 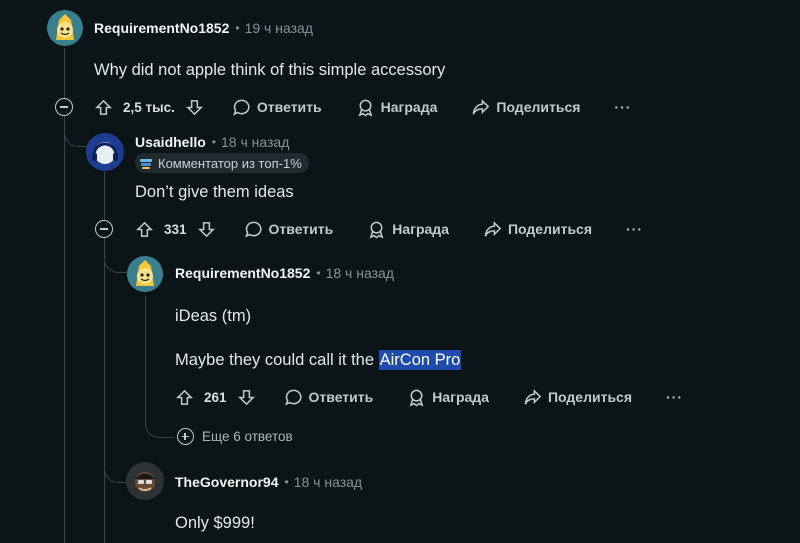 I want to click on plus-circle-icon, so click(x=185, y=436).